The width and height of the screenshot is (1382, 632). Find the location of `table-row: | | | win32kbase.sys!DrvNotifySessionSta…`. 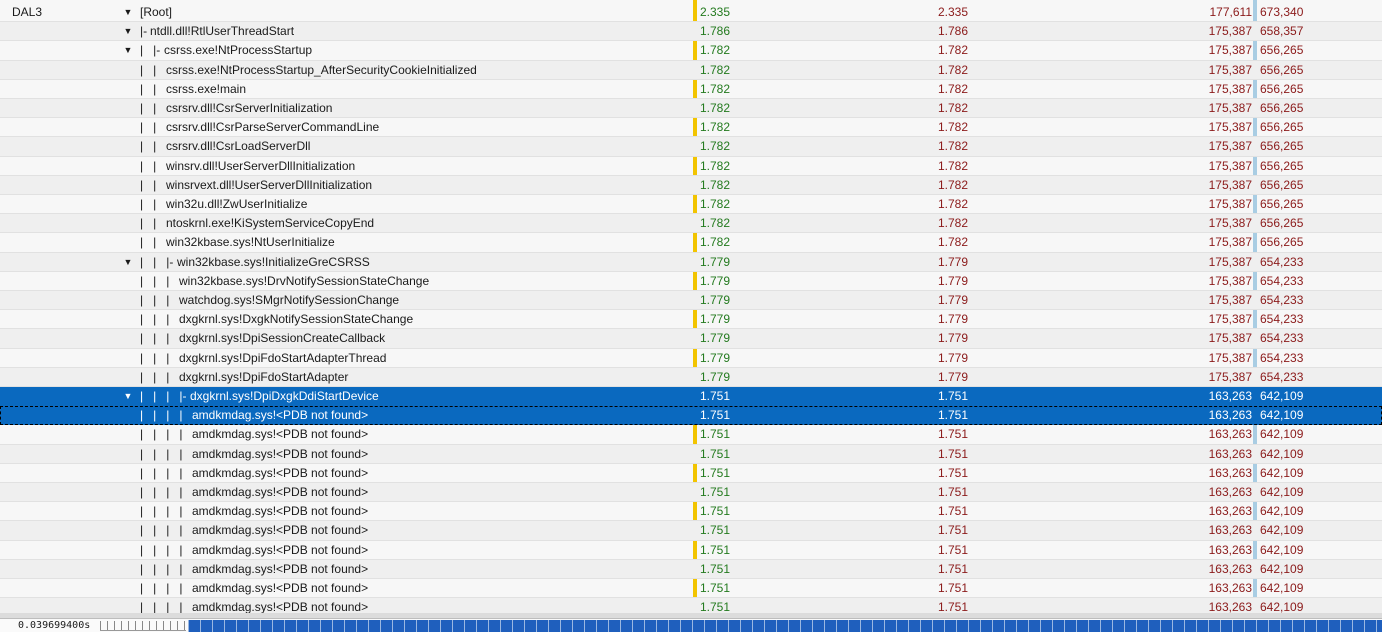

table-row: | | | win32kbase.sys!DrvNotifySessionSta… is located at coordinates (691, 281).